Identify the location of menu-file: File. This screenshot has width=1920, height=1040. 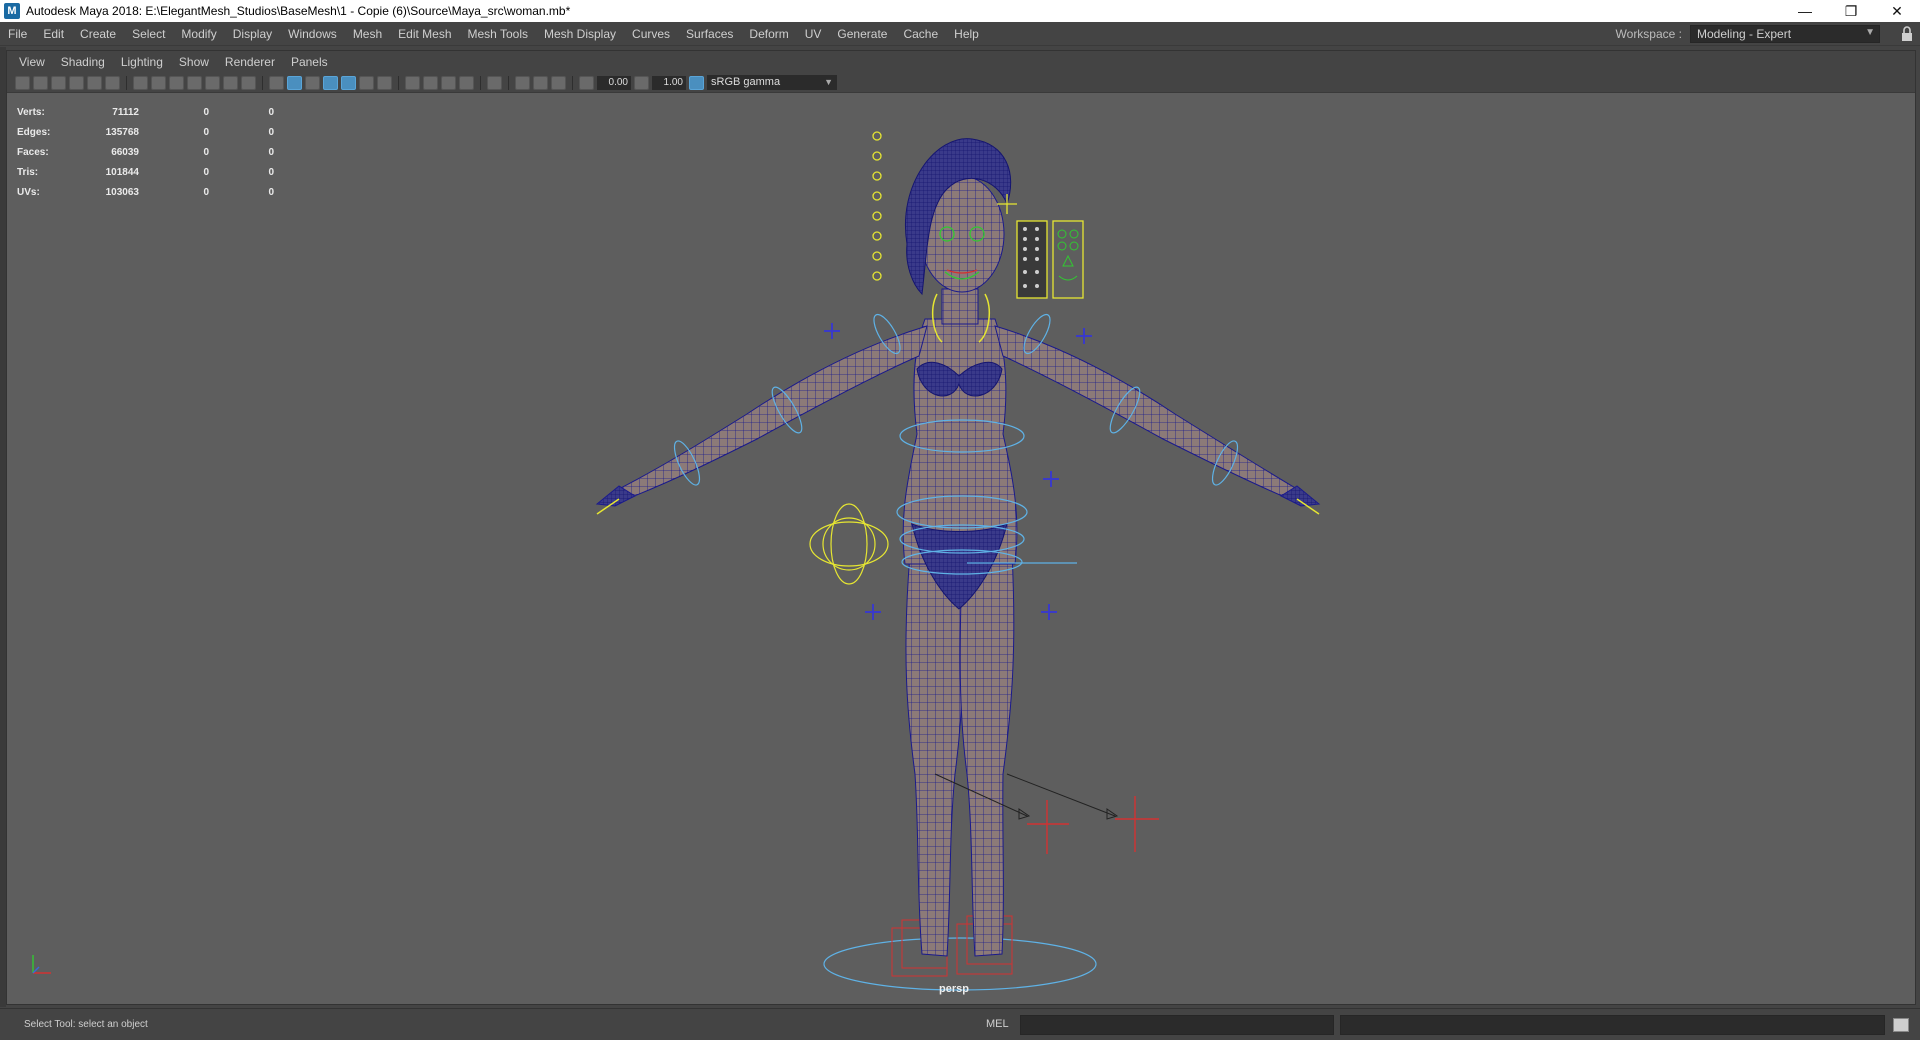
(17, 34).